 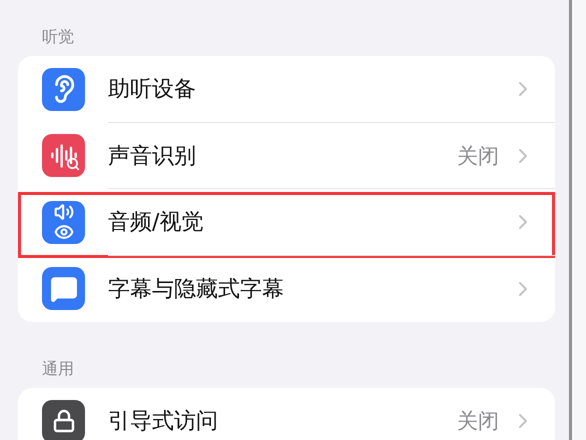 What do you see at coordinates (309, 289) in the screenshot?
I see `setting-label: 字幕与隐藏式字幕` at bounding box center [309, 289].